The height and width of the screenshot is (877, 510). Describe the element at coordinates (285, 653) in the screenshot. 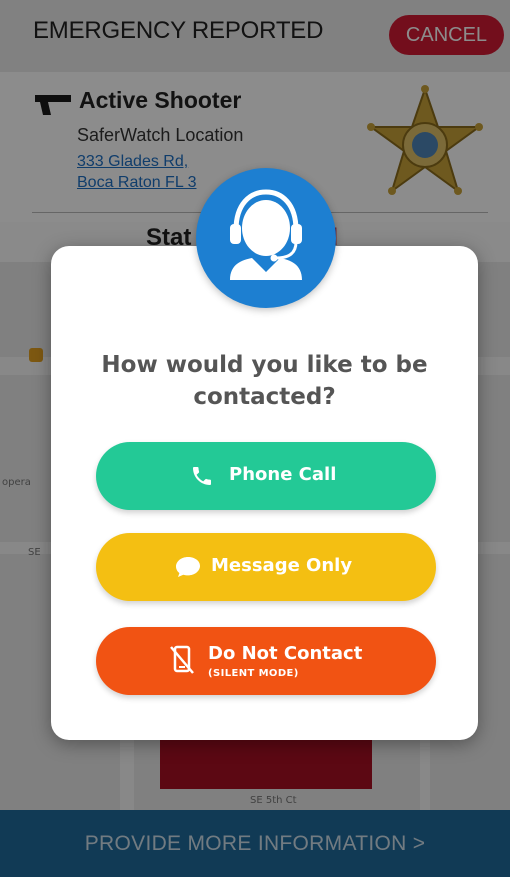

I see `do-not-contact-label: Do Not Contact` at that location.